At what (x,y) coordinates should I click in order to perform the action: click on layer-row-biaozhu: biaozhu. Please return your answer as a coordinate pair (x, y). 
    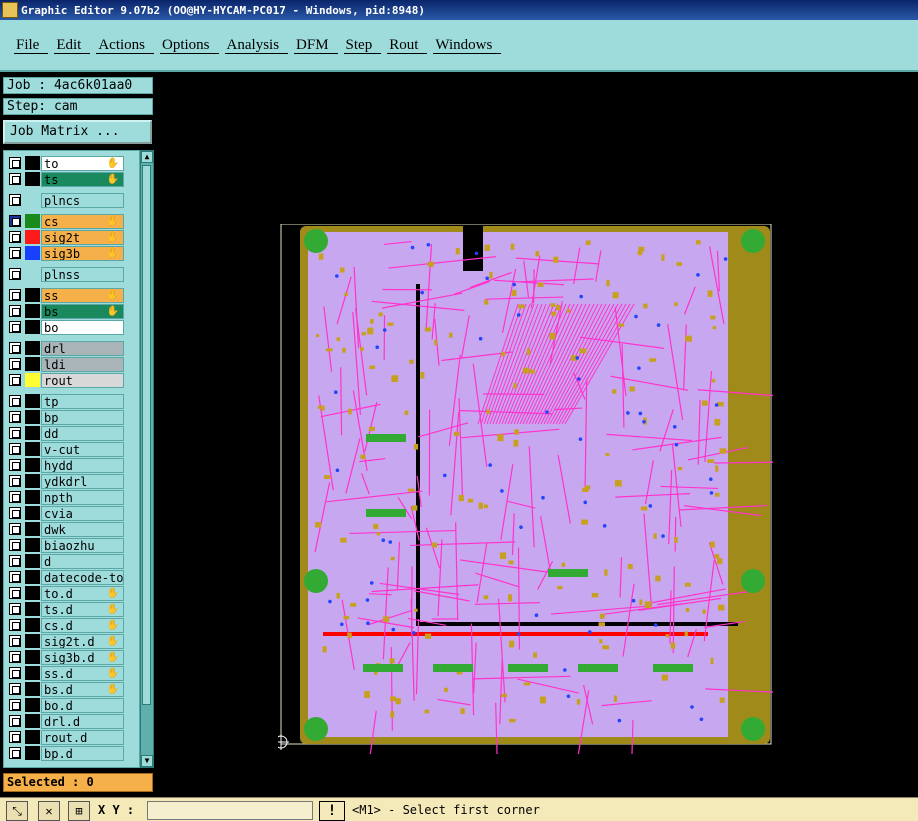
    Looking at the image, I should click on (71, 545).